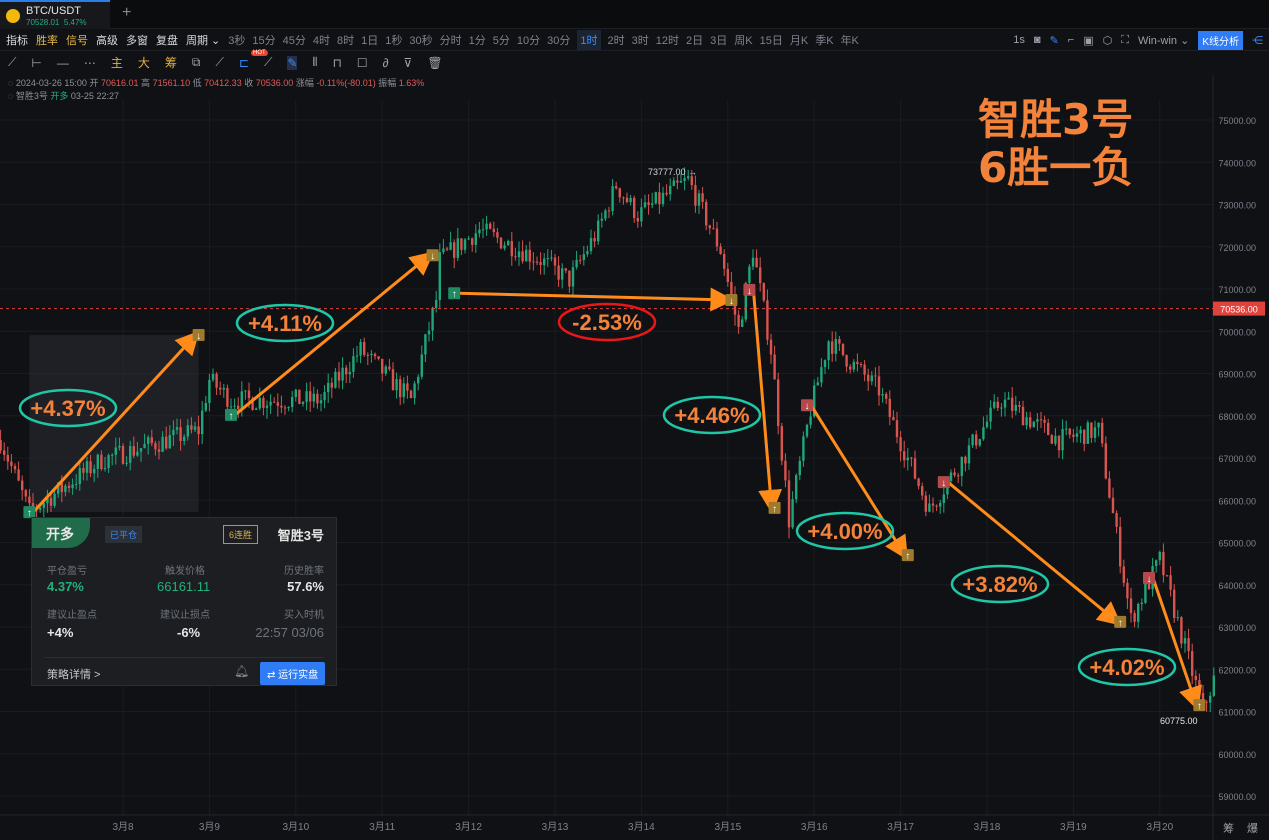 This screenshot has height=840, width=1269. Describe the element at coordinates (241, 671) in the screenshot. I see `bell-icon: 🔔︎` at that location.